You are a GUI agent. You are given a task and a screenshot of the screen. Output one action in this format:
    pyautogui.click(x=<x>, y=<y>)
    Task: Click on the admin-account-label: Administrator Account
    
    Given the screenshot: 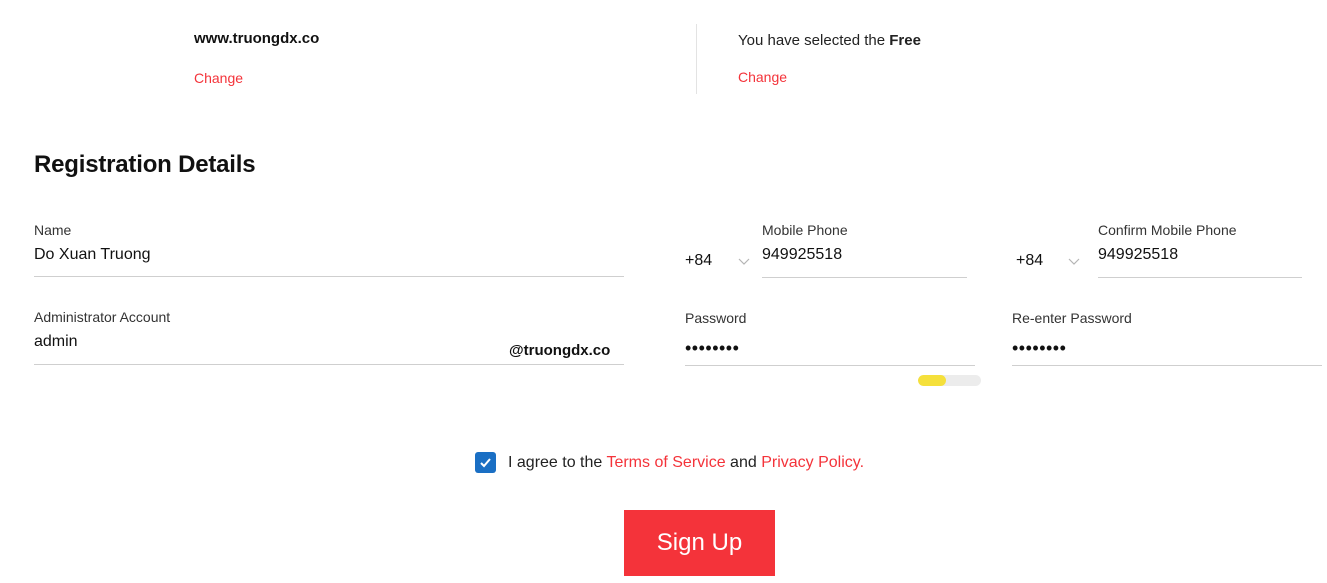 What is the action you would take?
    pyautogui.click(x=102, y=317)
    